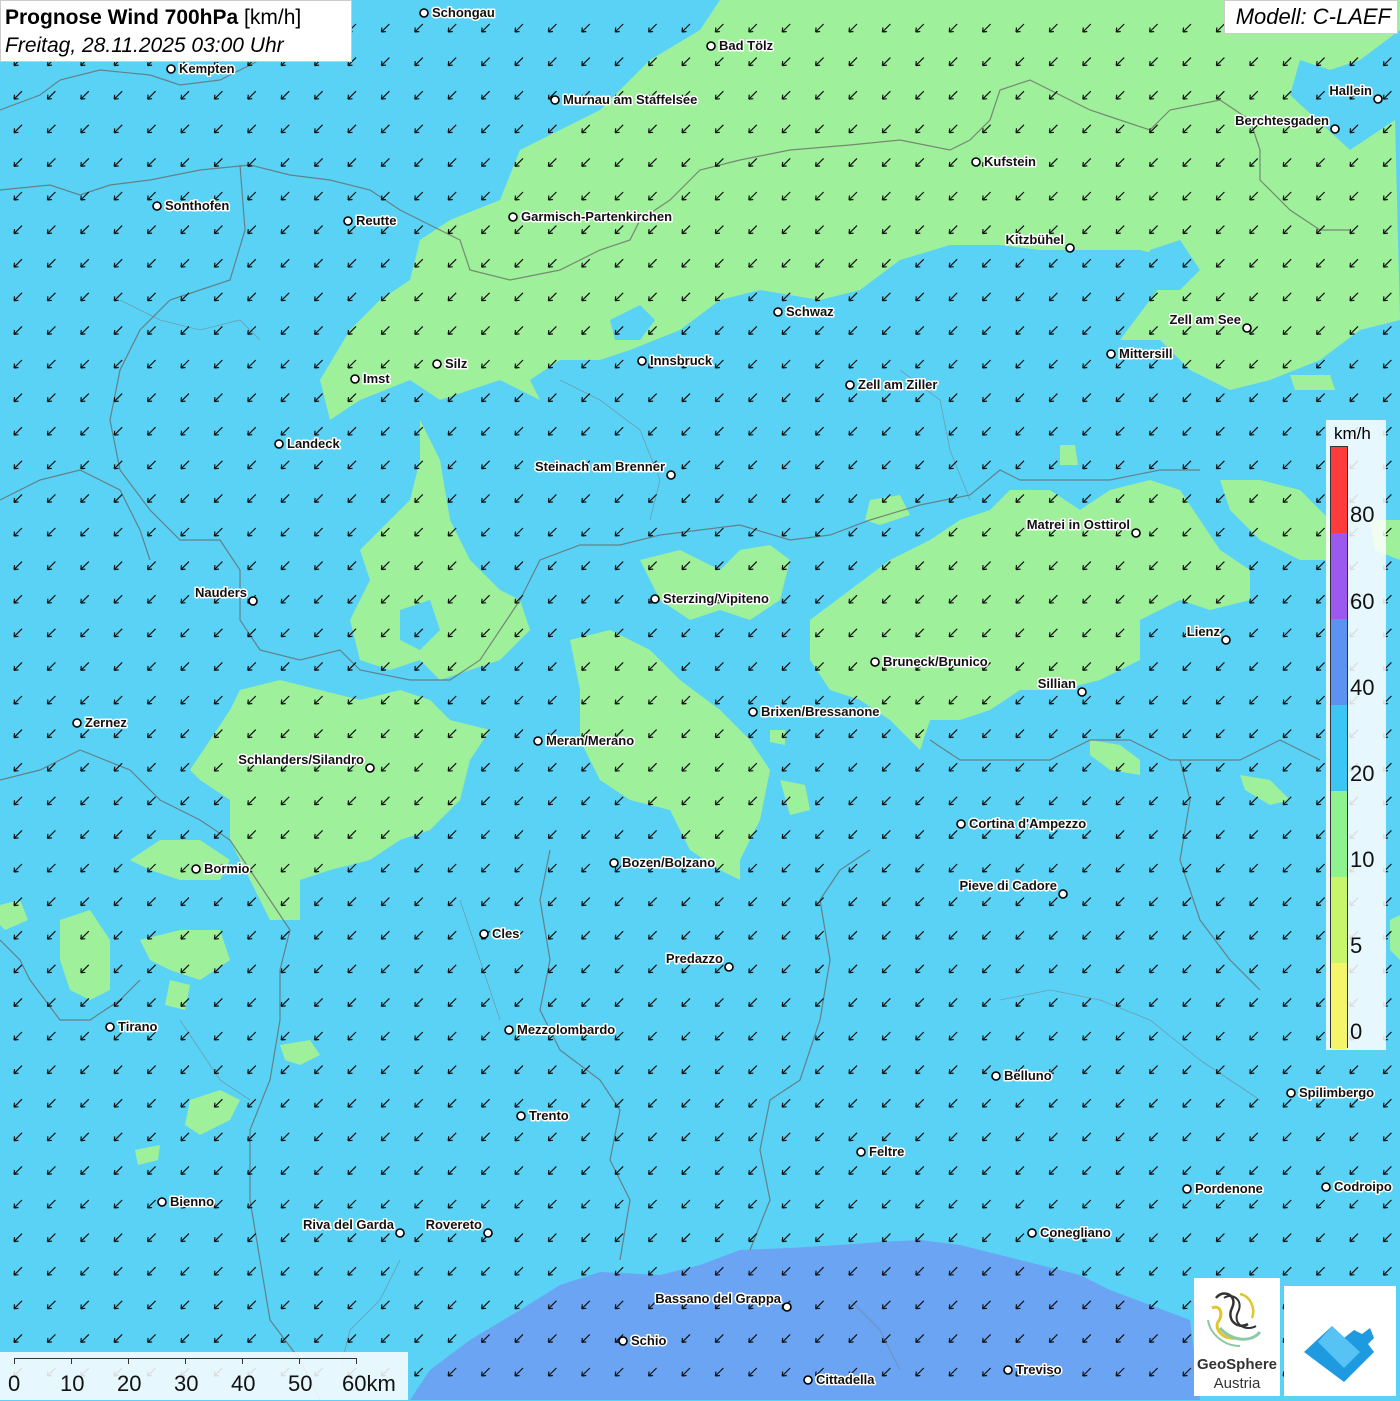  What do you see at coordinates (1356, 735) in the screenshot?
I see `color-legend: km/h 80 60 40 20 10 5 0` at bounding box center [1356, 735].